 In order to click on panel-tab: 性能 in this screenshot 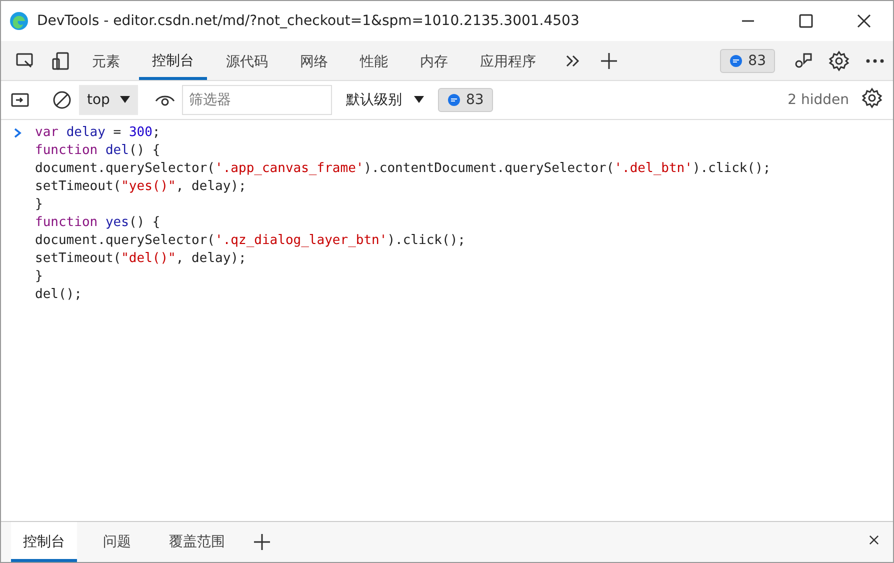, I will do `click(374, 61)`.